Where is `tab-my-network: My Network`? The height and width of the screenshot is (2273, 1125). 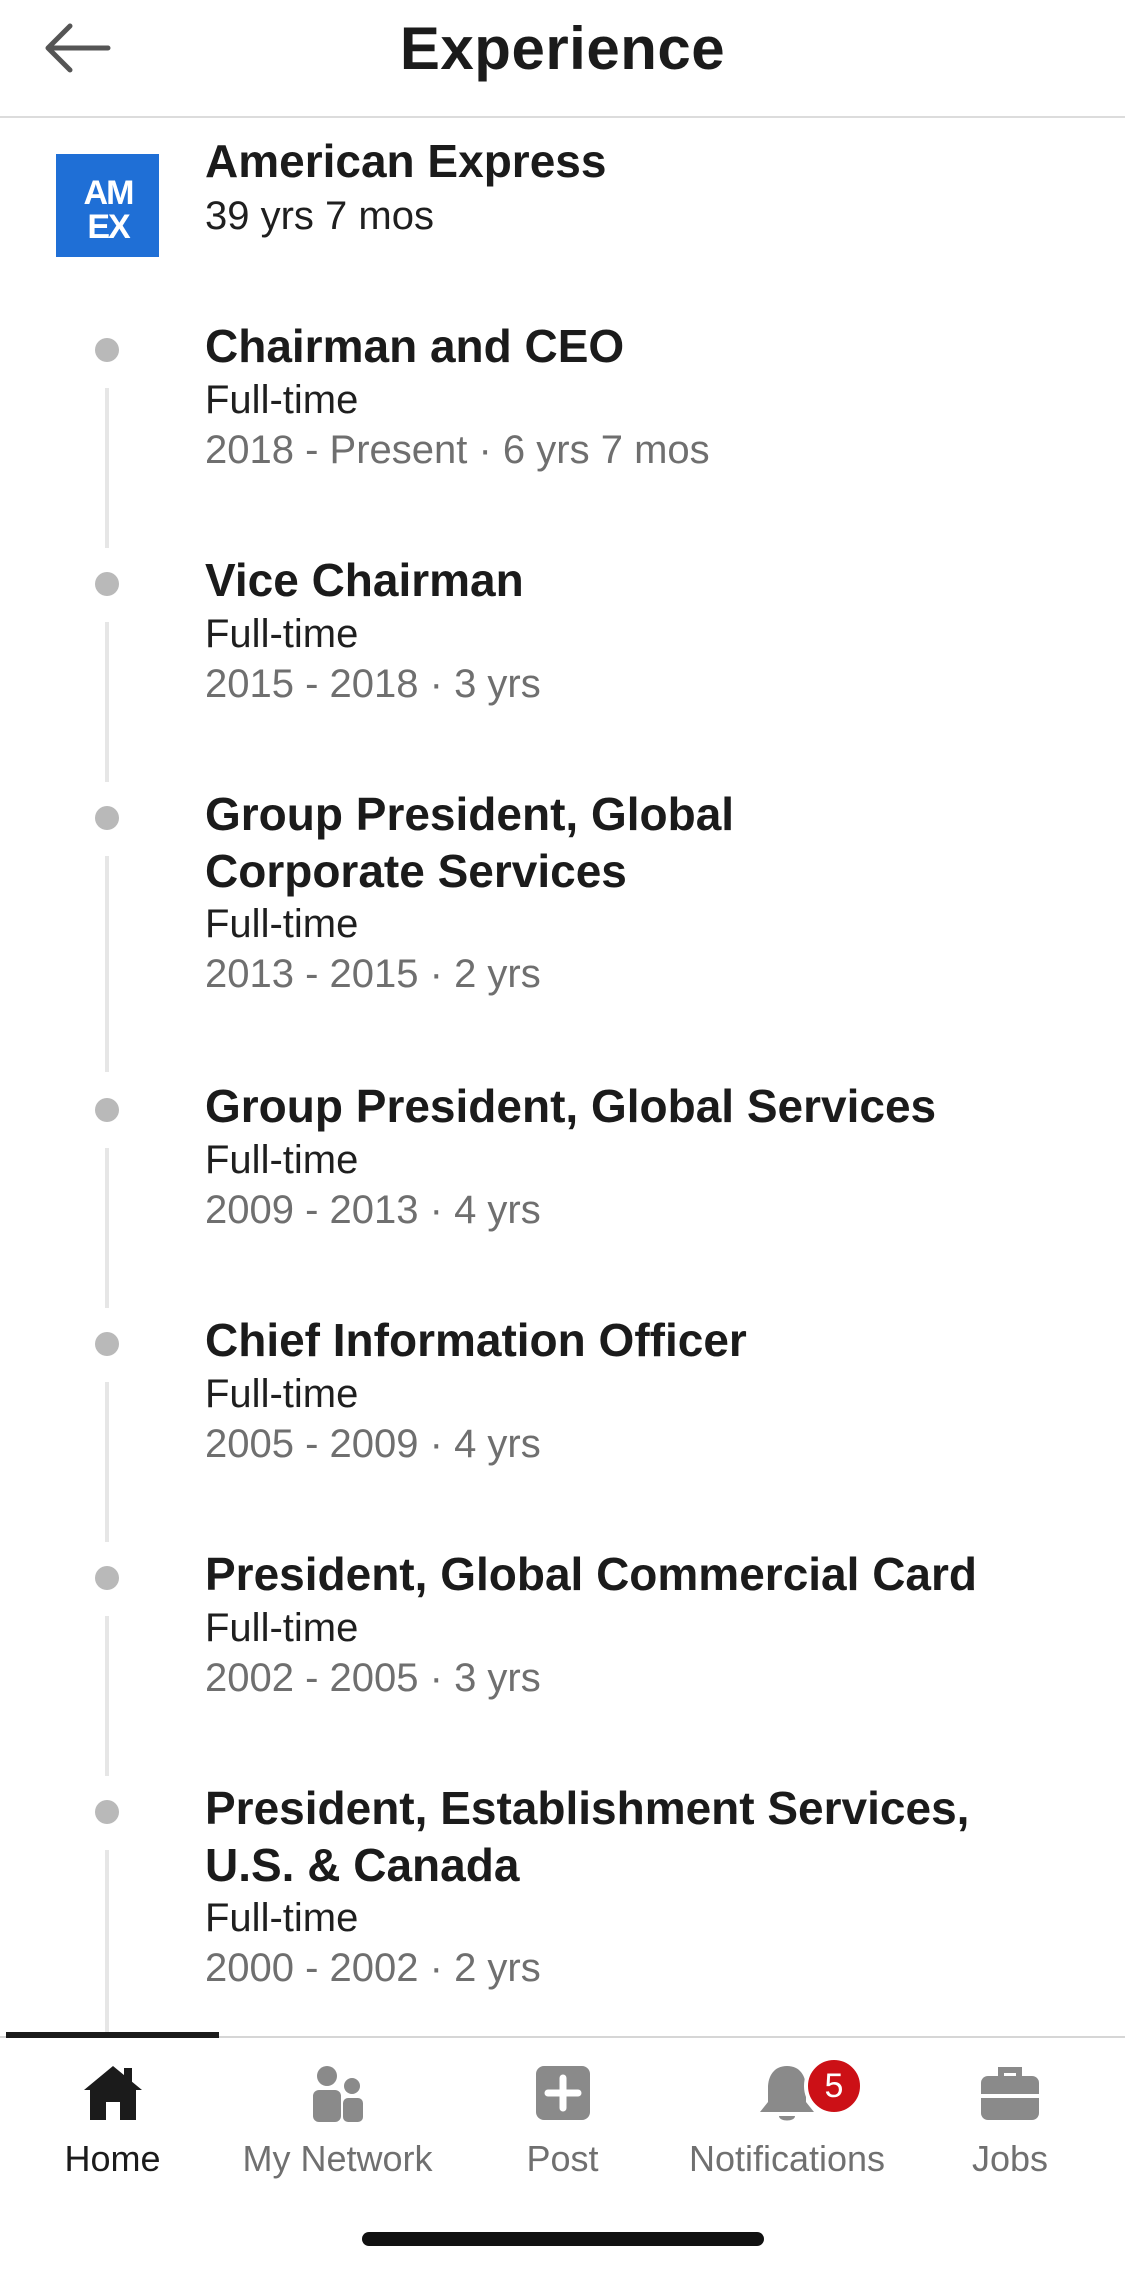 tab-my-network: My Network is located at coordinates (337, 2121).